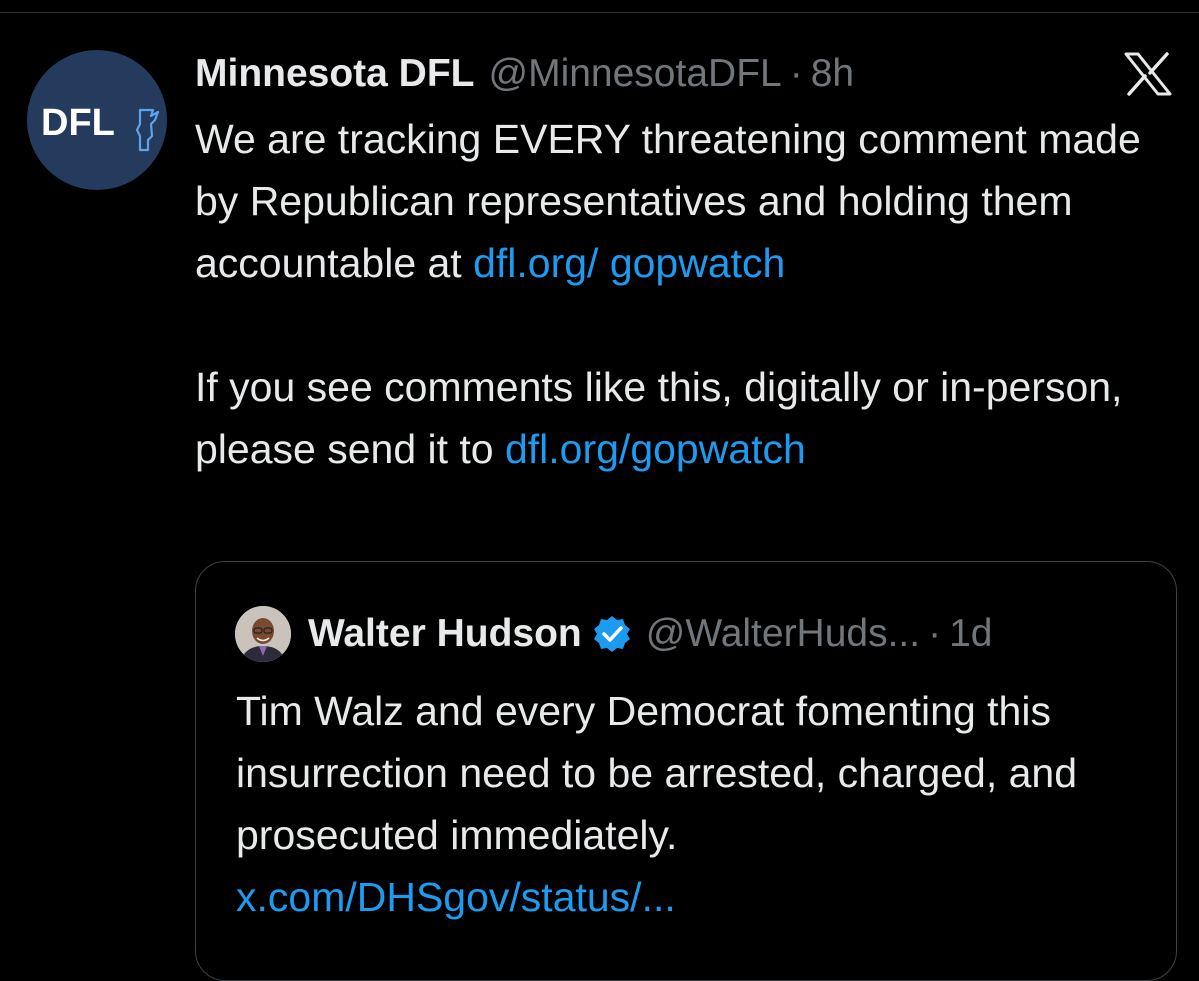 Image resolution: width=1199 pixels, height=981 pixels. I want to click on author-handle: @MinnesotaDFL, so click(635, 74).